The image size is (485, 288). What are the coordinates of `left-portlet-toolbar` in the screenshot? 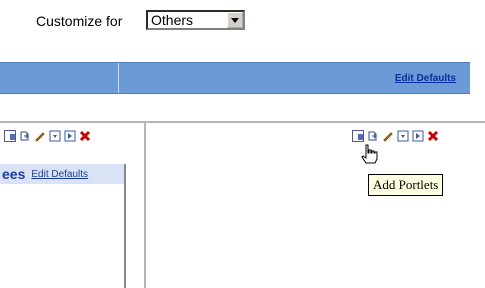 It's located at (47, 136).